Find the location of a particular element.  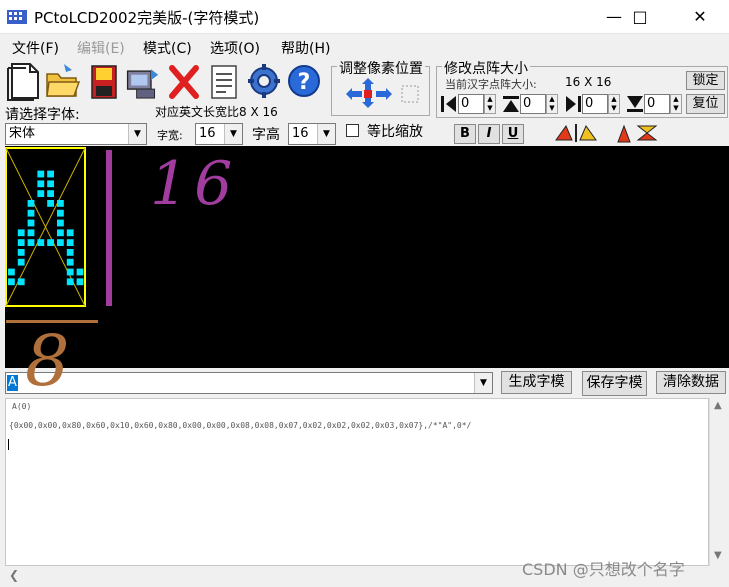

mirror-vertical-icon is located at coordinates (636, 133).